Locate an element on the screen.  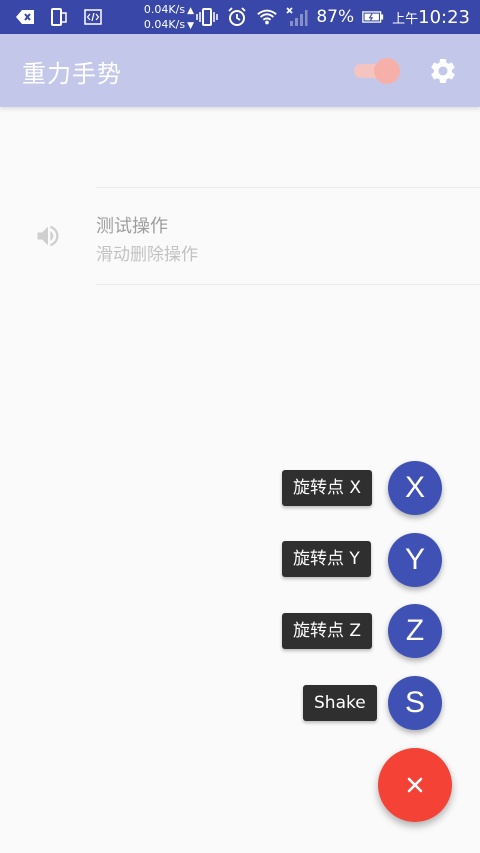
vibrate-icon is located at coordinates (207, 17).